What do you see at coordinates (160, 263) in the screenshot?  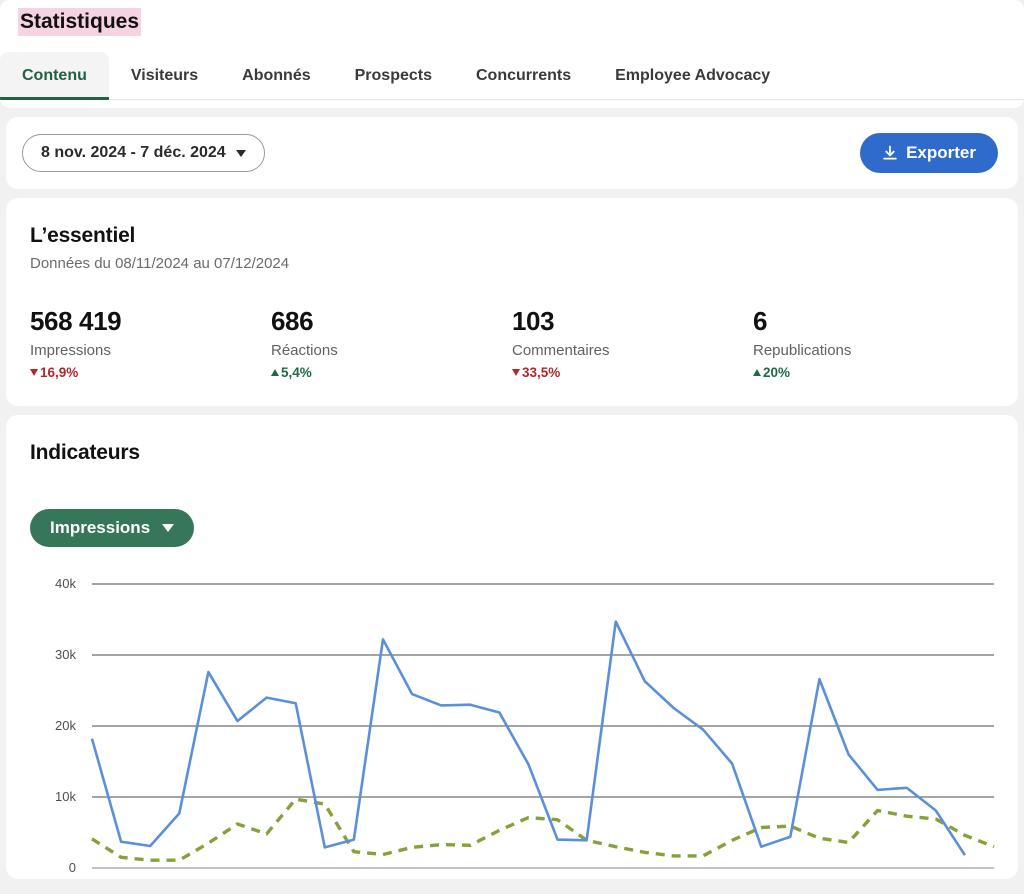 I see `essentiel-subtitle: Données du 08/11/2024 au 07/12/2024` at bounding box center [160, 263].